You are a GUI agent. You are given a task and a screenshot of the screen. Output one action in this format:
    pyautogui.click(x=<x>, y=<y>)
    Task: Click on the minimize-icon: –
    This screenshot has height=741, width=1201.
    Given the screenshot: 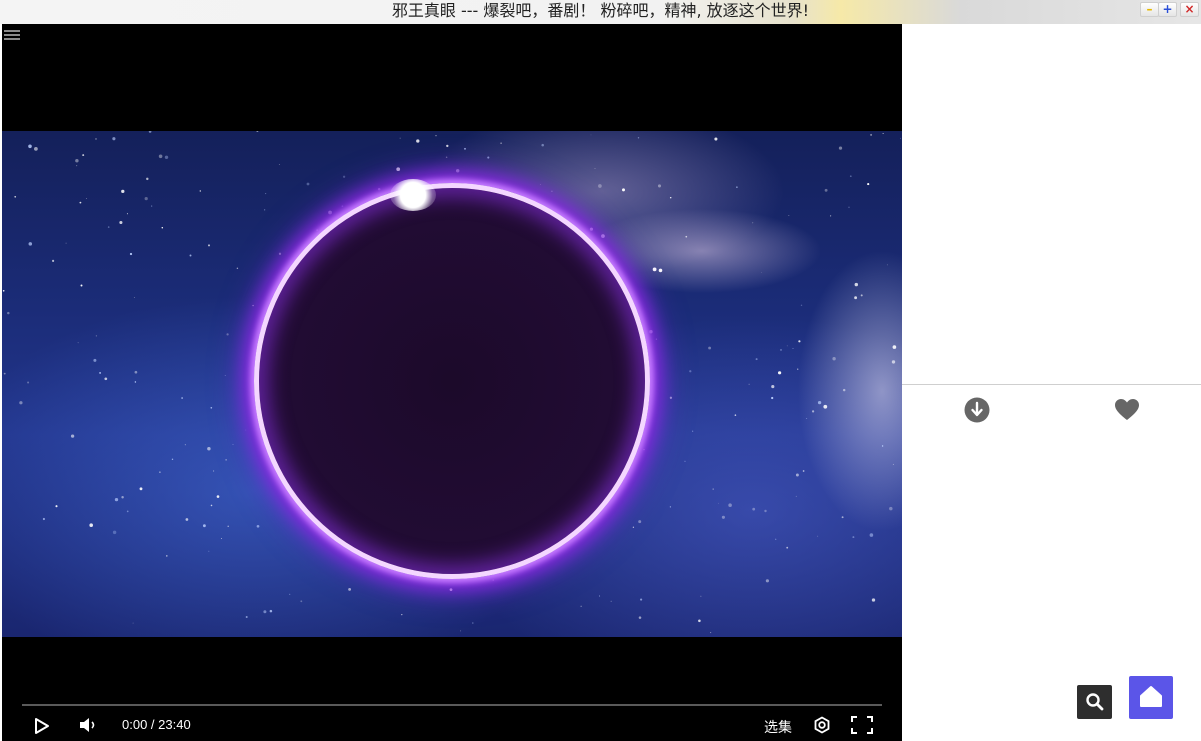 What is the action you would take?
    pyautogui.click(x=1149, y=9)
    